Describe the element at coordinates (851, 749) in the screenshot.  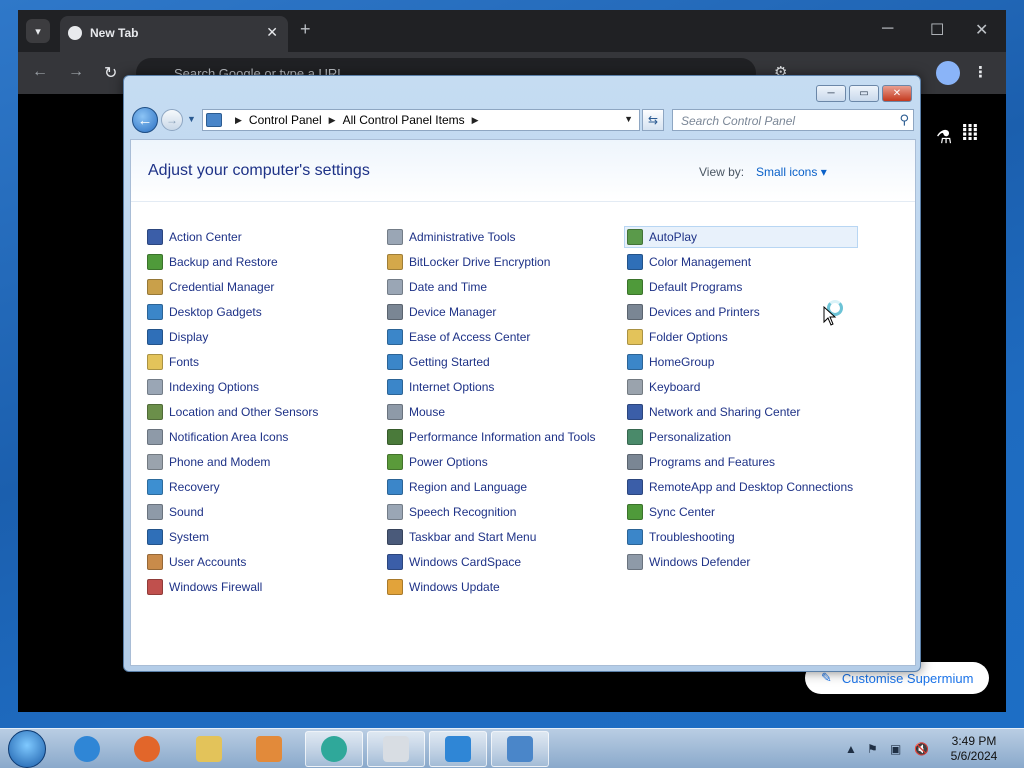
I see `show-hidden-icons-icon: ▲` at that location.